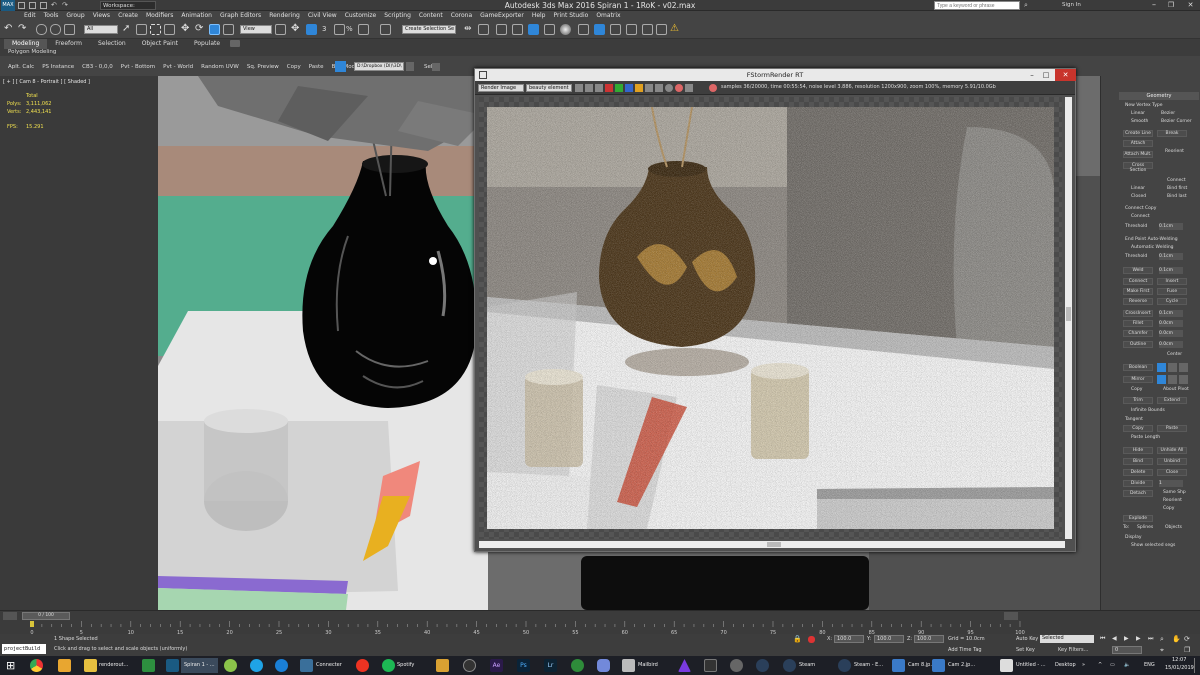 The width and height of the screenshot is (1200, 675). What do you see at coordinates (1138, 379) in the screenshot?
I see `mirror-button: Mirror` at bounding box center [1138, 379].